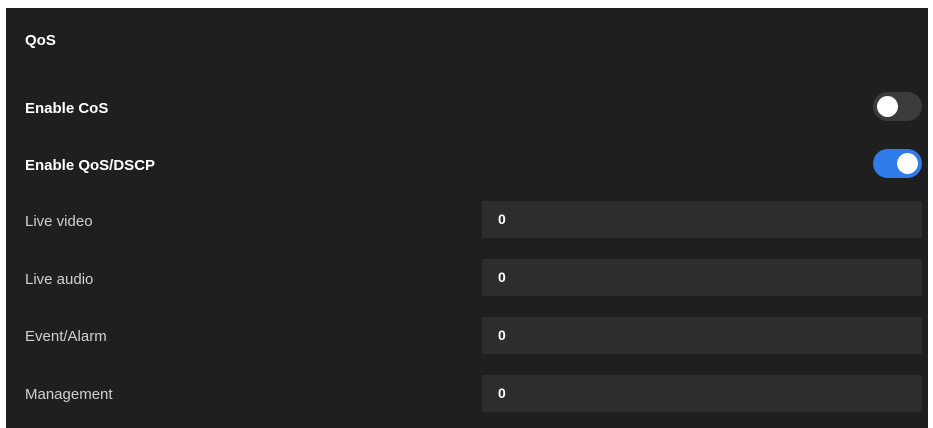 The width and height of the screenshot is (933, 428). Describe the element at coordinates (40, 40) in the screenshot. I see `section-title: QoS` at that location.